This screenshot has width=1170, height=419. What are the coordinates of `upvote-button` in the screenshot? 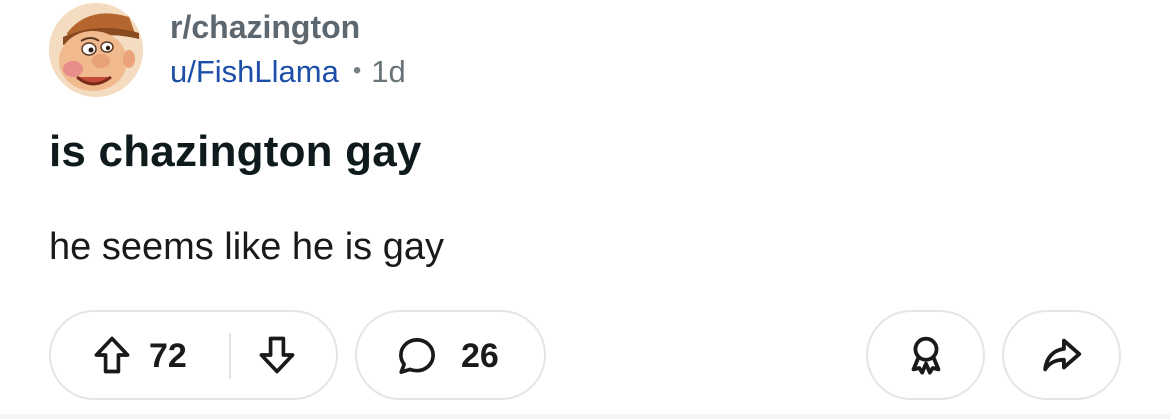 It's located at (112, 355).